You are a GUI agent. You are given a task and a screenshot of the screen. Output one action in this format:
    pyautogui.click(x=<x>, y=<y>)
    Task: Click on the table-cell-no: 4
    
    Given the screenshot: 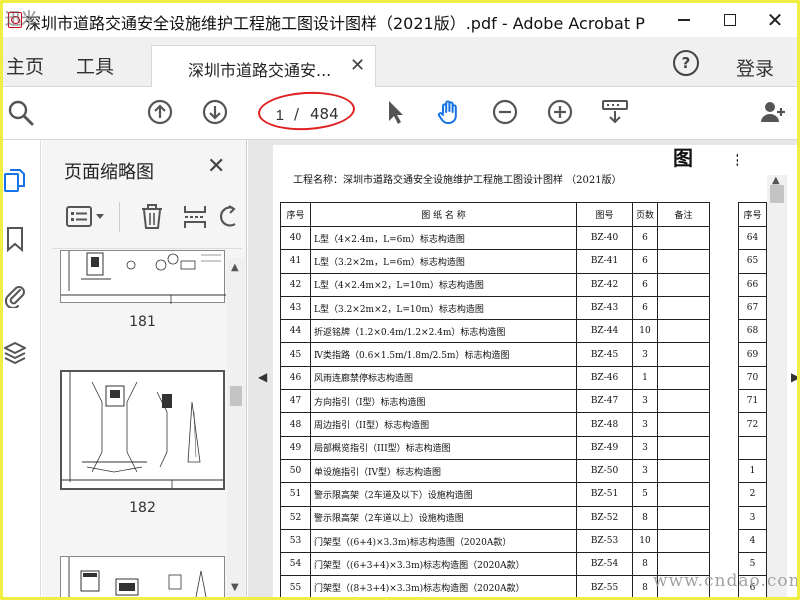 What is the action you would take?
    pyautogui.click(x=752, y=541)
    